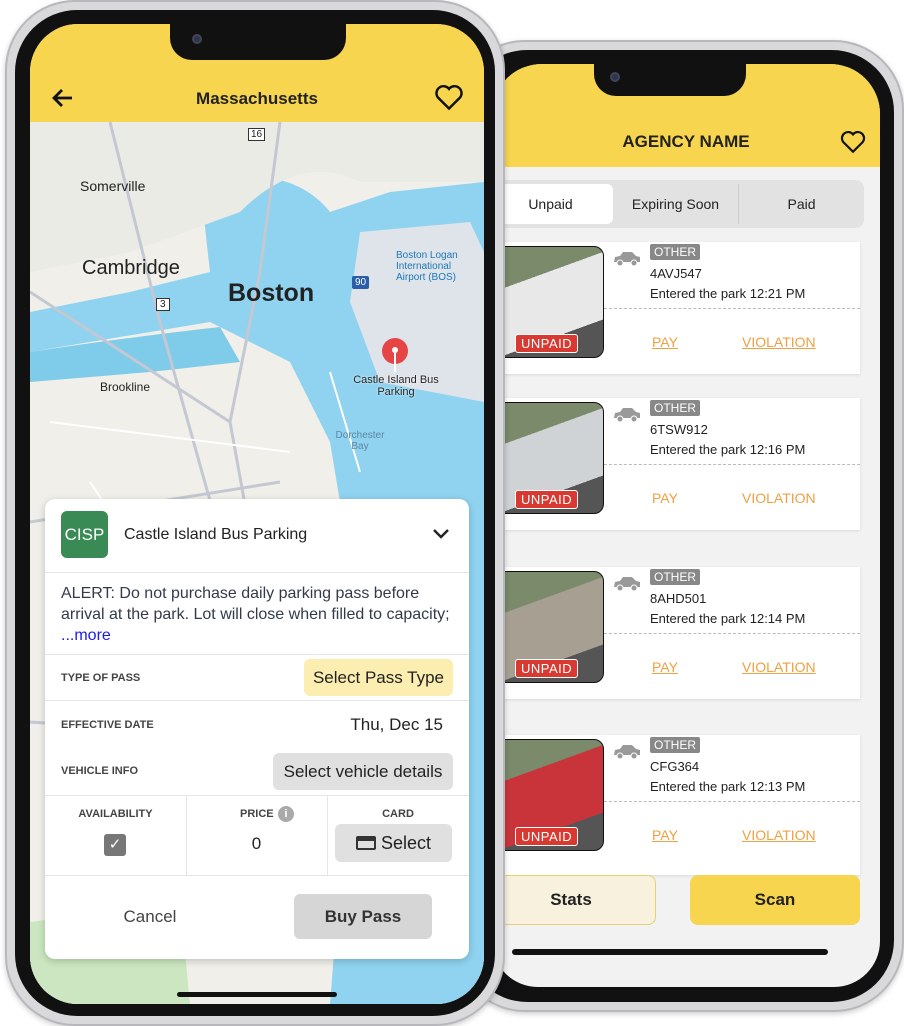 This screenshot has width=904, height=1026. Describe the element at coordinates (125, 387) in the screenshot. I see `map-label-brookline: Brookline` at that location.